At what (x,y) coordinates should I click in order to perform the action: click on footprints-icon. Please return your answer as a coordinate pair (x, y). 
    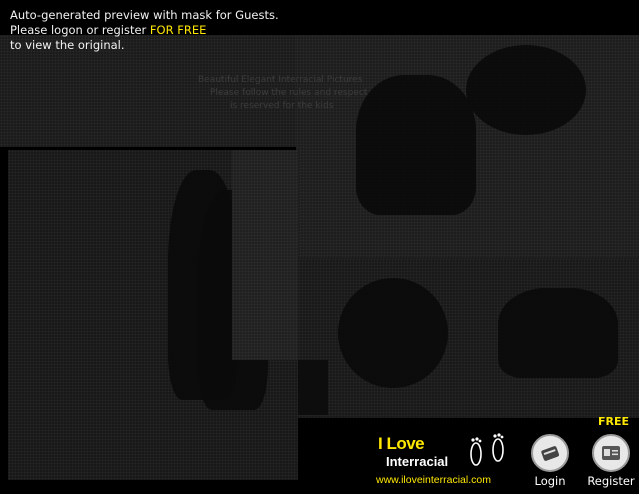
    Looking at the image, I should click on (487, 449).